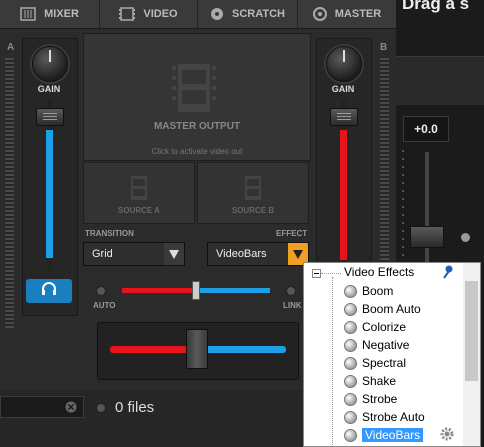 This screenshot has height=447, width=484. What do you see at coordinates (344, 64) in the screenshot?
I see `gain-knob-b` at bounding box center [344, 64].